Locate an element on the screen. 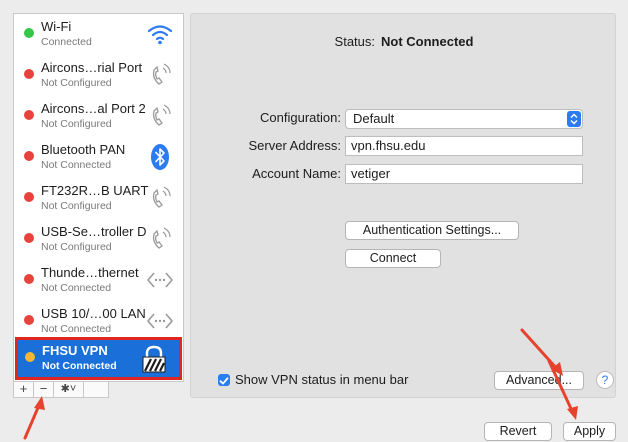 The width and height of the screenshot is (628, 442). server-address-field: vpn.fhsu.edu is located at coordinates (464, 146).